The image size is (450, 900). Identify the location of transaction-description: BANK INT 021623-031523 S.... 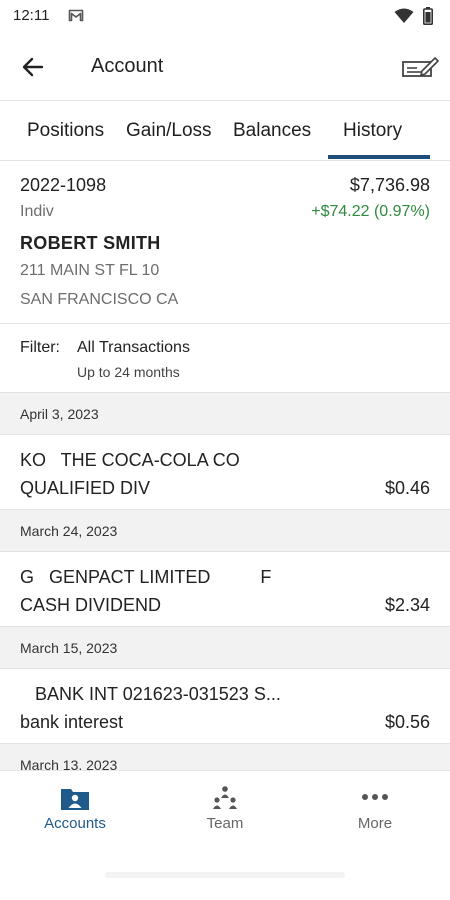
(150, 694).